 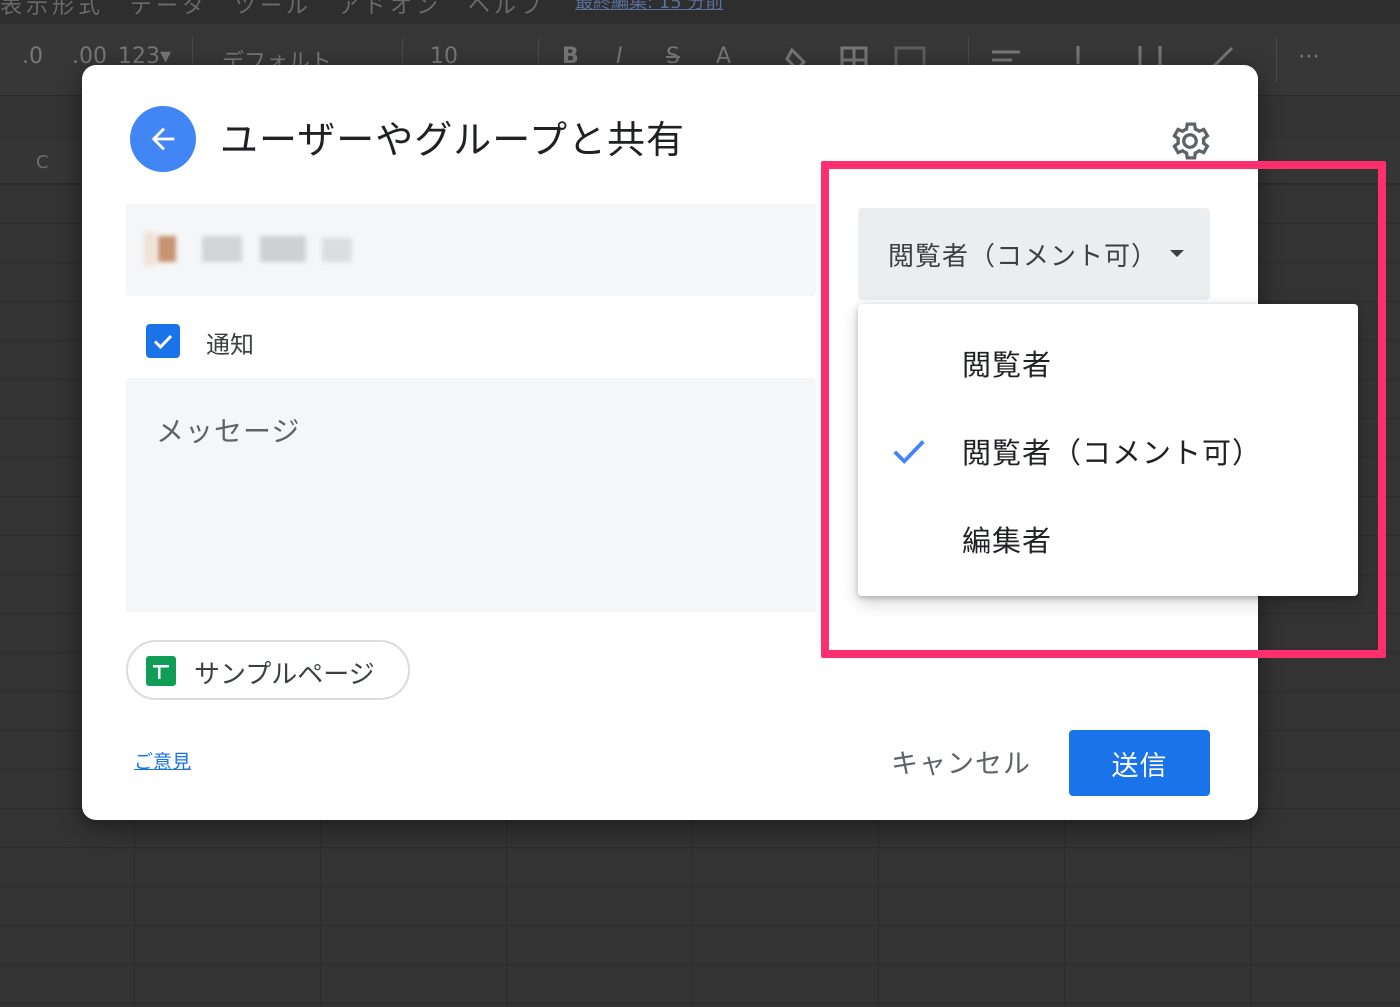 I want to click on send-button: 送信, so click(x=1139, y=763).